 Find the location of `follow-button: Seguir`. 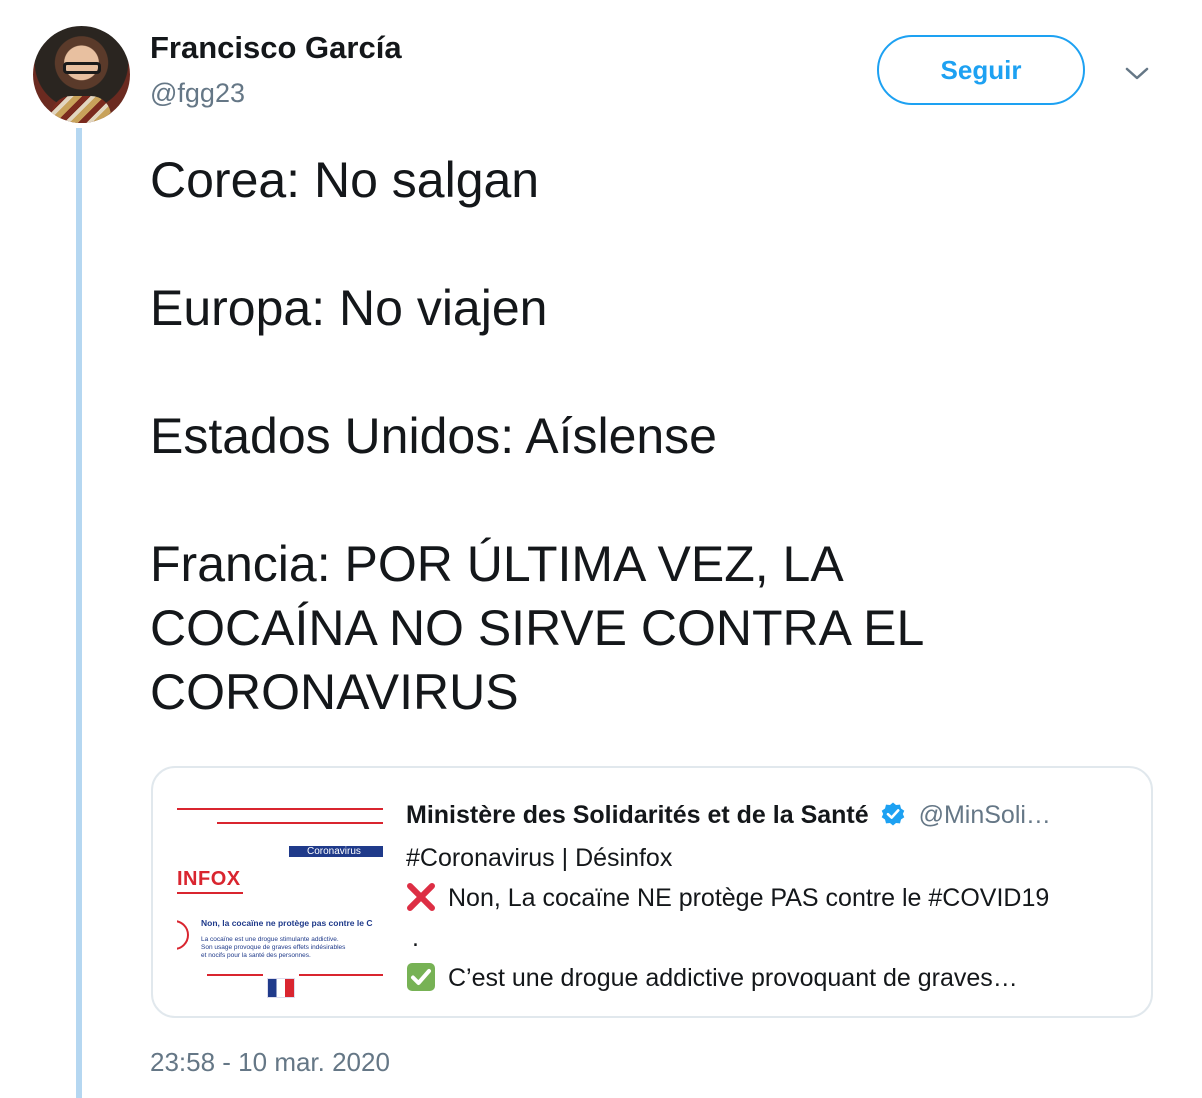

follow-button: Seguir is located at coordinates (981, 70).